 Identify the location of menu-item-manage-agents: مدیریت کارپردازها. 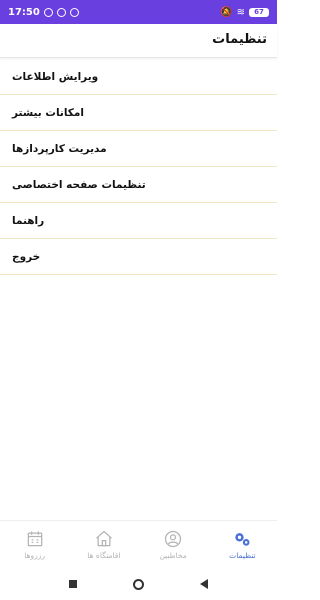
(138, 149).